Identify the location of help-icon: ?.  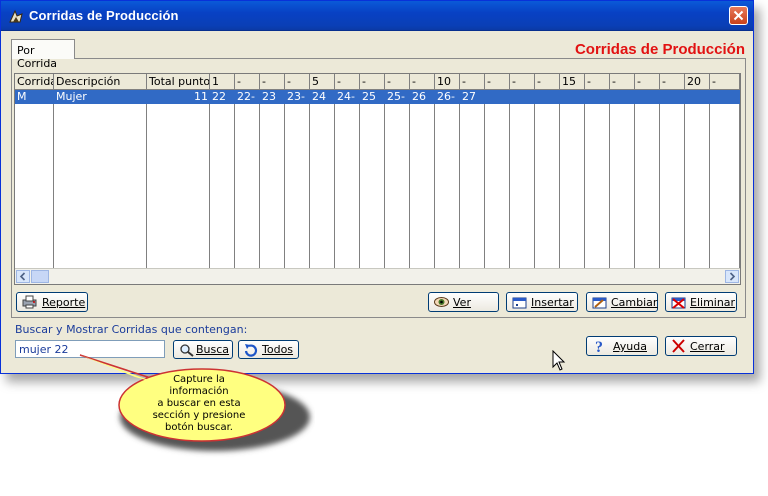
(599, 346).